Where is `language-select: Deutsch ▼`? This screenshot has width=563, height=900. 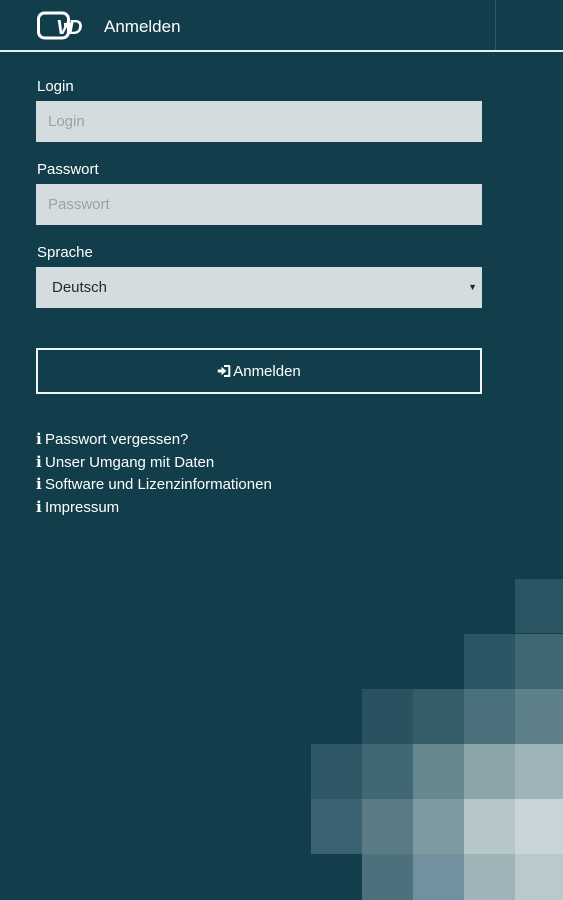 language-select: Deutsch ▼ is located at coordinates (259, 287).